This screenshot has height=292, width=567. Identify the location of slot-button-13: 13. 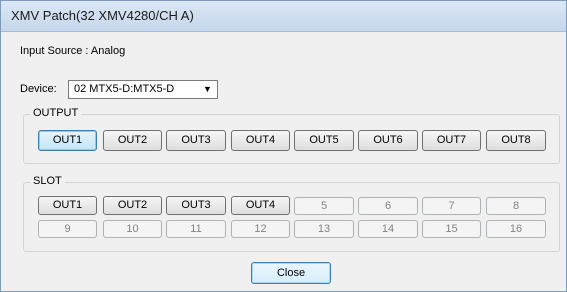
(324, 229).